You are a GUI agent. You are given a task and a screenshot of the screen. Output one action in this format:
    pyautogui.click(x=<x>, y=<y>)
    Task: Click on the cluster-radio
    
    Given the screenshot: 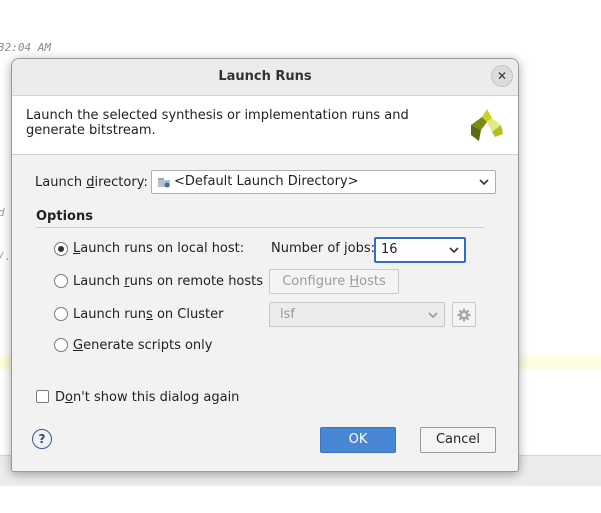 What is the action you would take?
    pyautogui.click(x=61, y=314)
    